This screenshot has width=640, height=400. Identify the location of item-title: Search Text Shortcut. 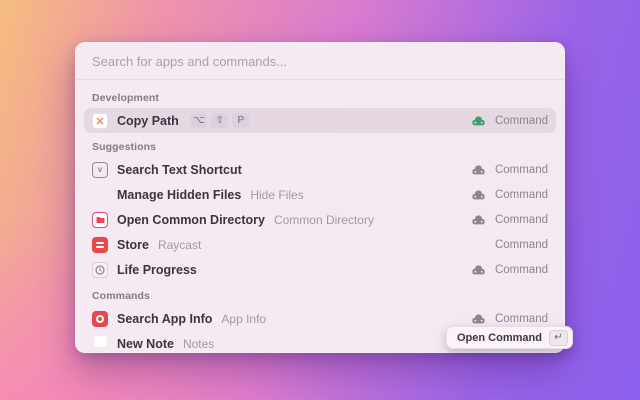
(179, 169).